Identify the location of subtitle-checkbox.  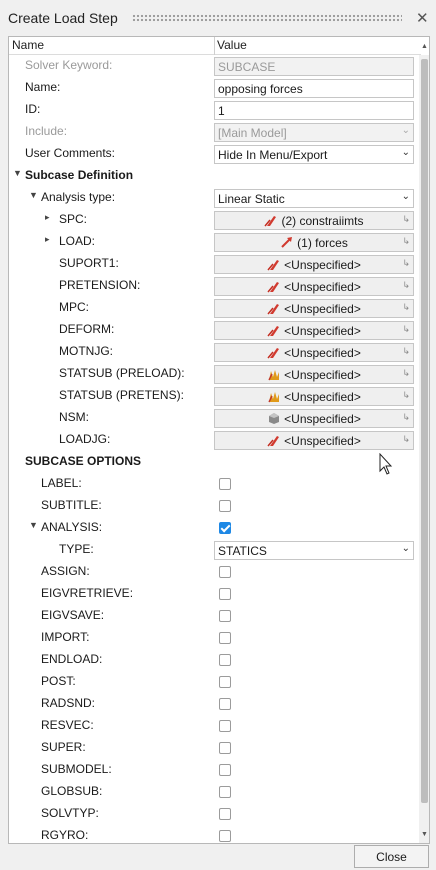
(225, 506).